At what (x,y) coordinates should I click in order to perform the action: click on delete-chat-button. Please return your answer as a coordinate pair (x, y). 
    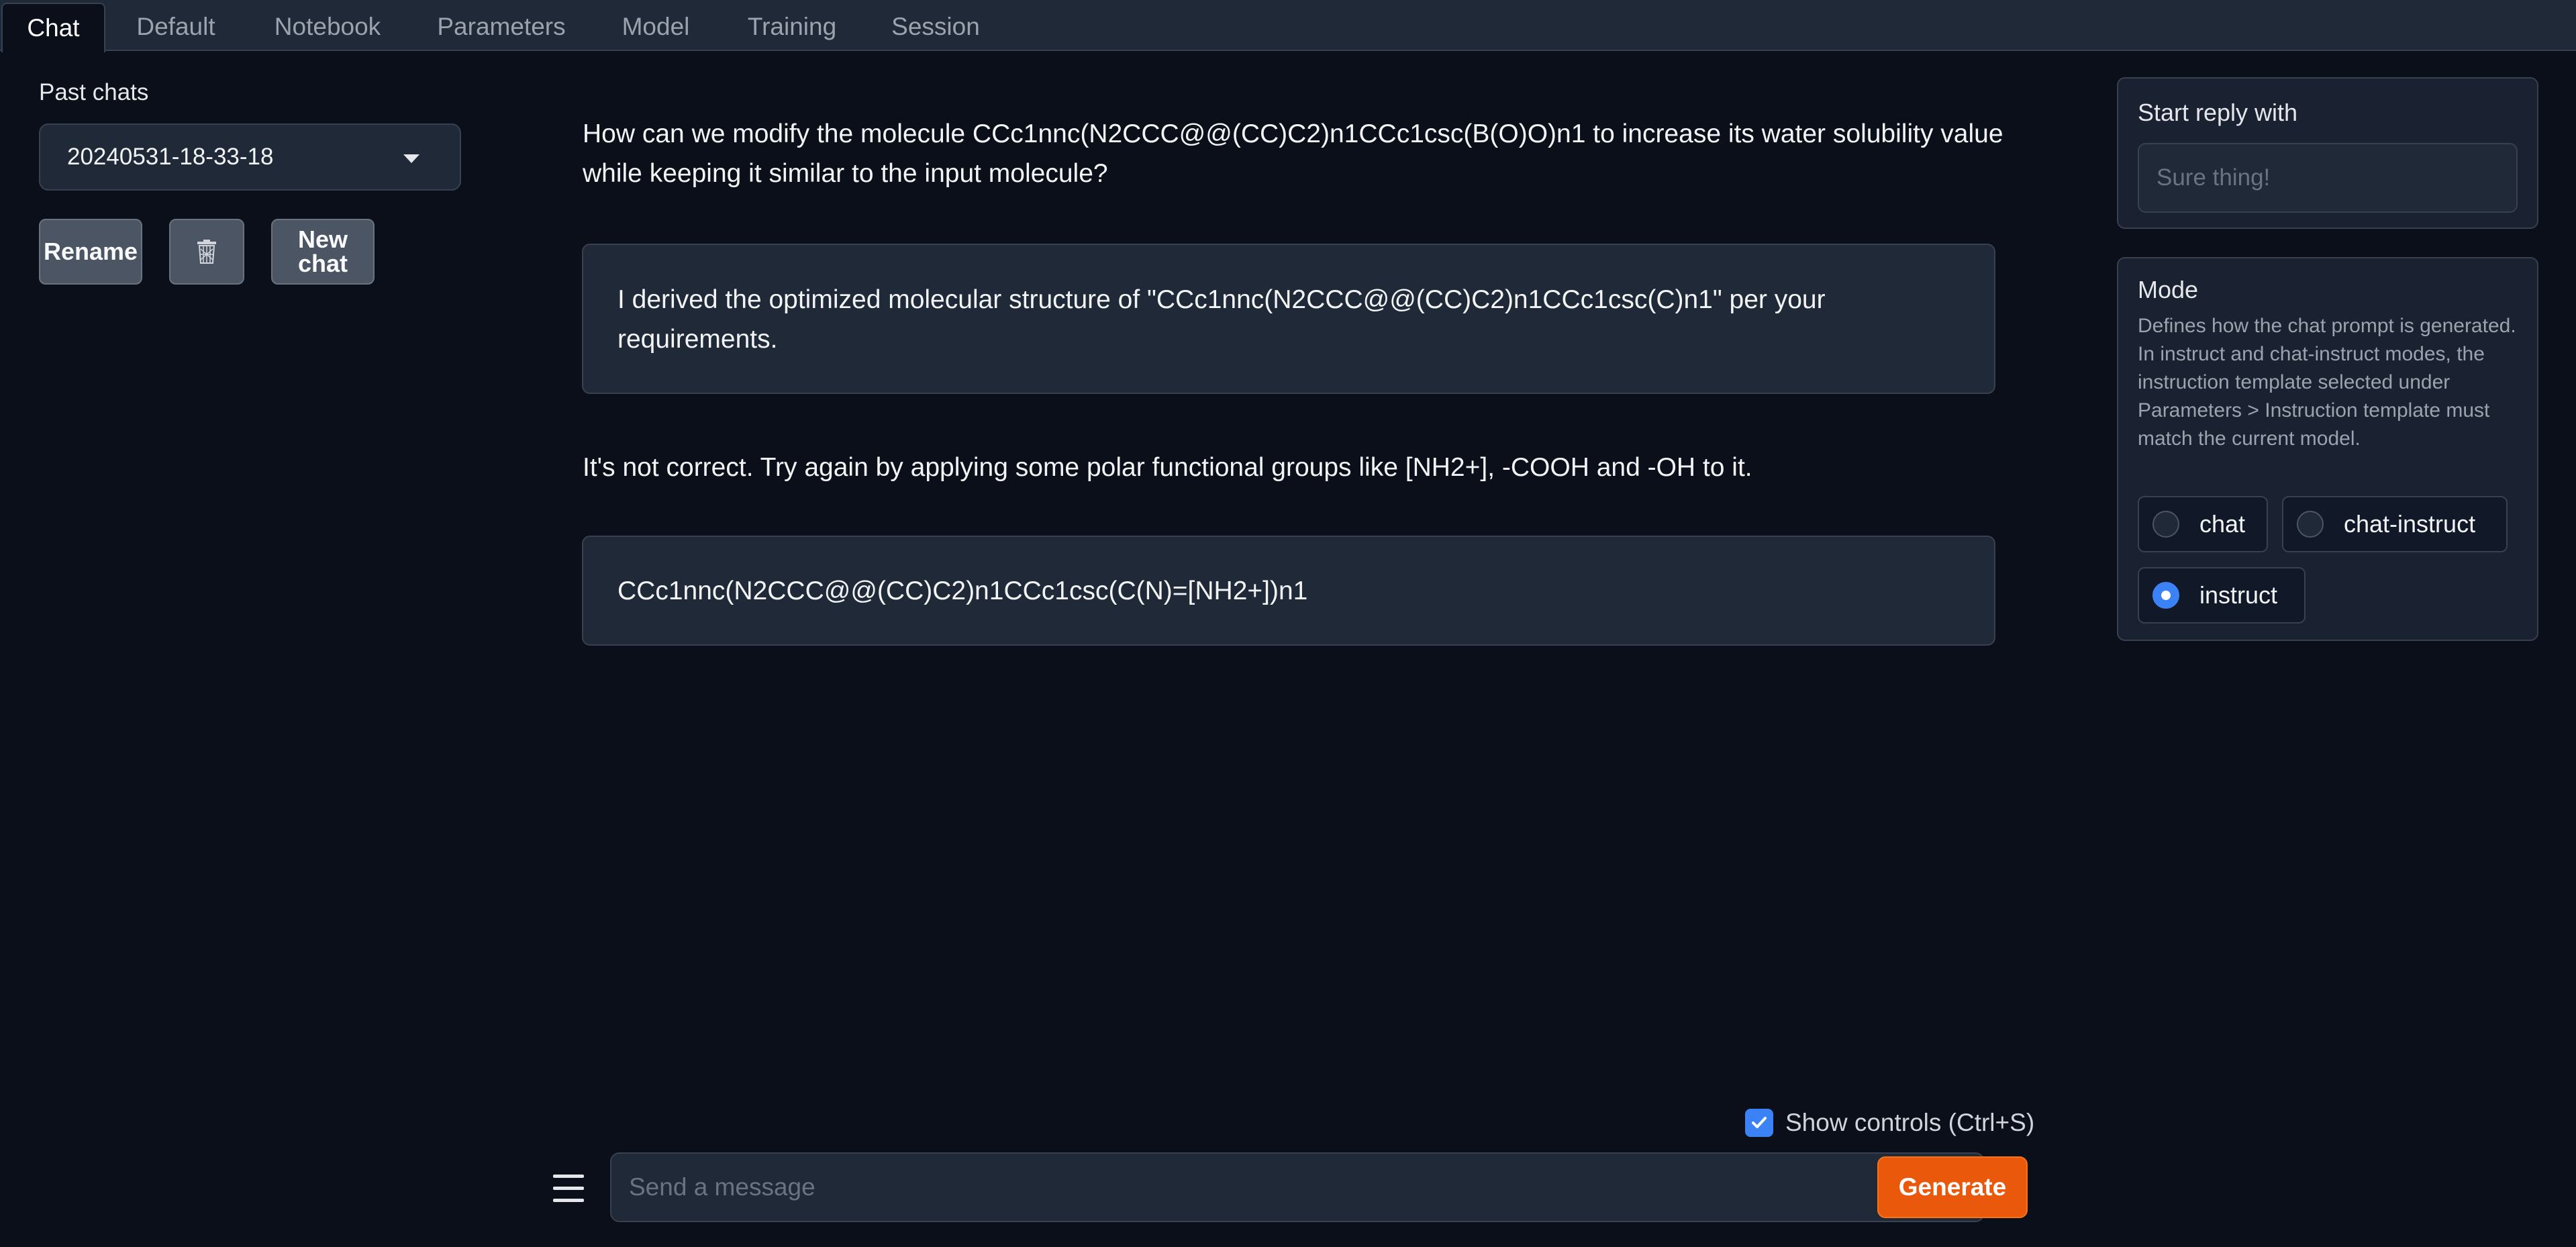
    Looking at the image, I should click on (206, 252).